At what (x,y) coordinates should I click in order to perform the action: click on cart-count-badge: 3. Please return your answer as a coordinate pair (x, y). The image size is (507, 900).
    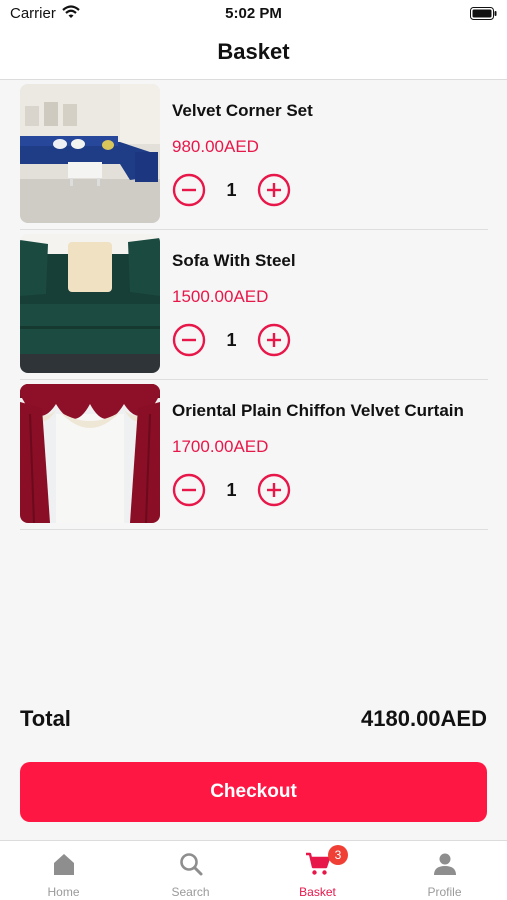
    Looking at the image, I should click on (338, 855).